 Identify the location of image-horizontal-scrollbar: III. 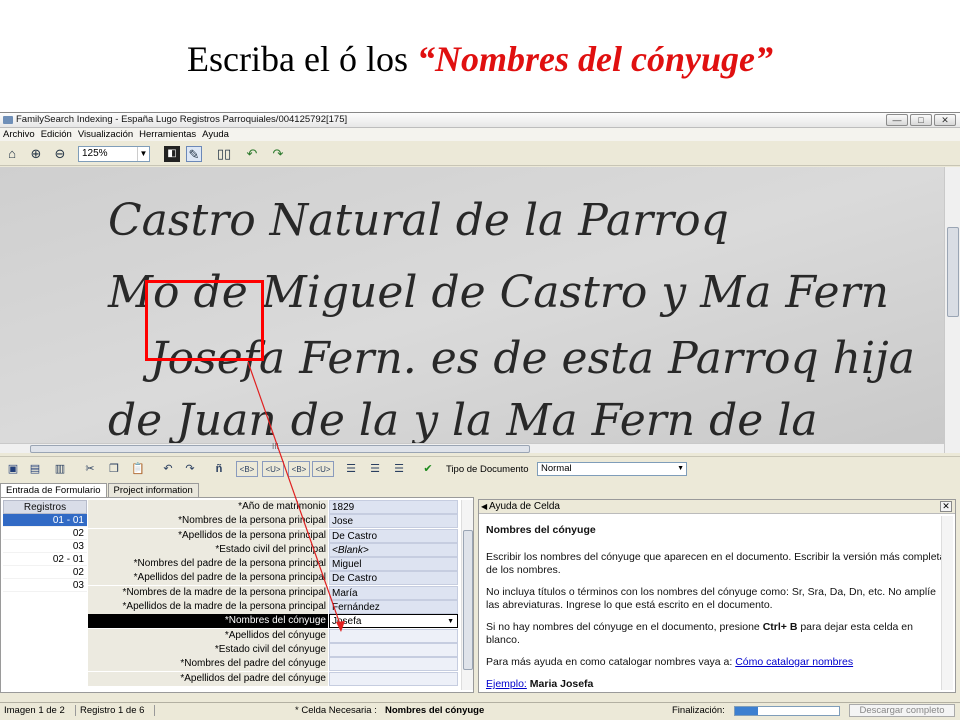
(472, 447).